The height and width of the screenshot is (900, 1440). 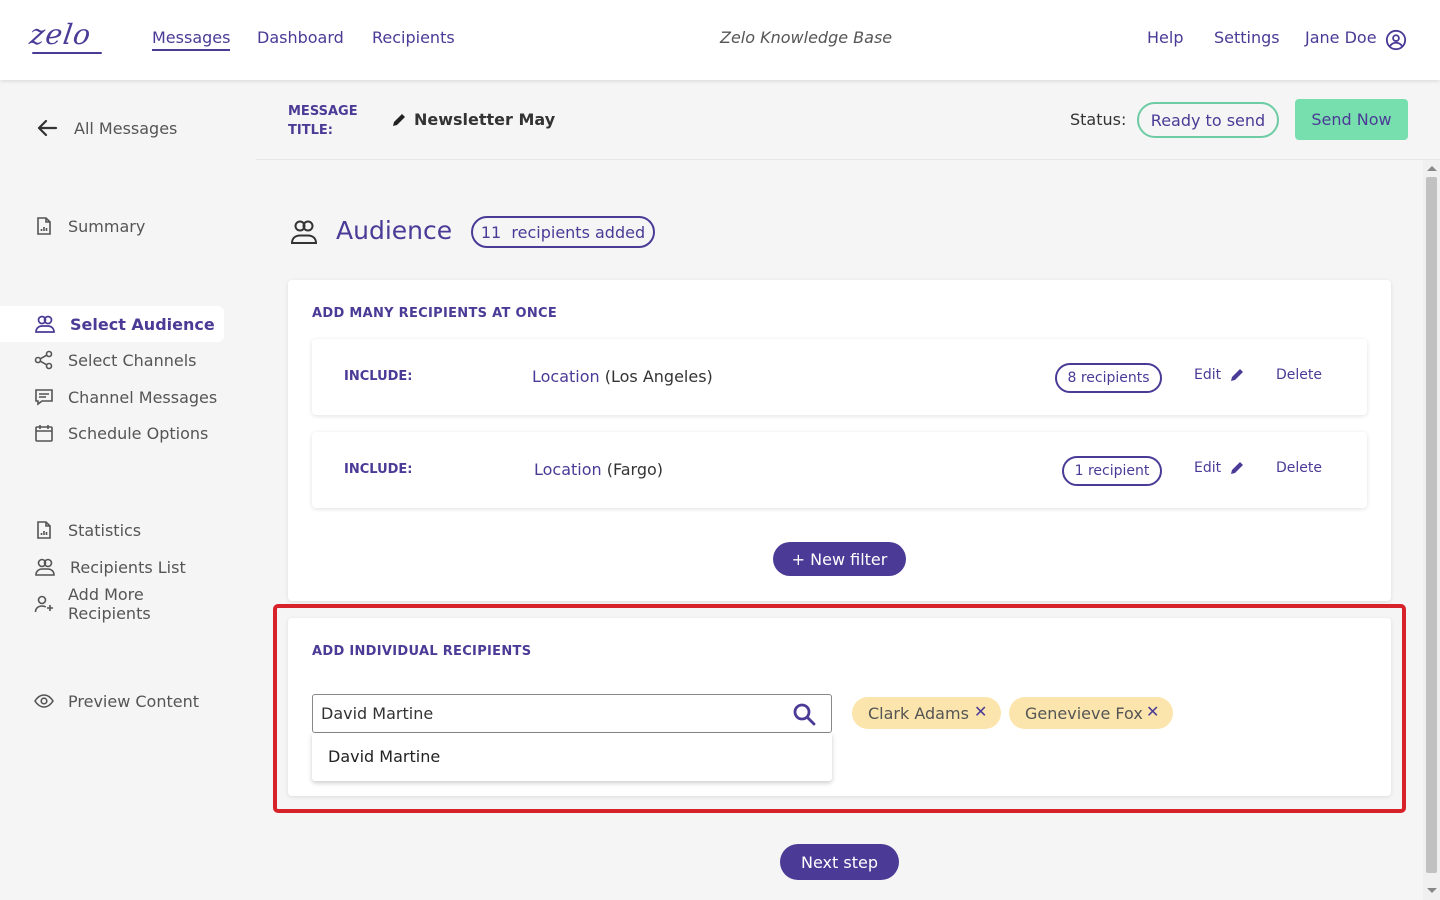 I want to click on sidebar-item-select-audience: Select Audience, so click(x=112, y=324).